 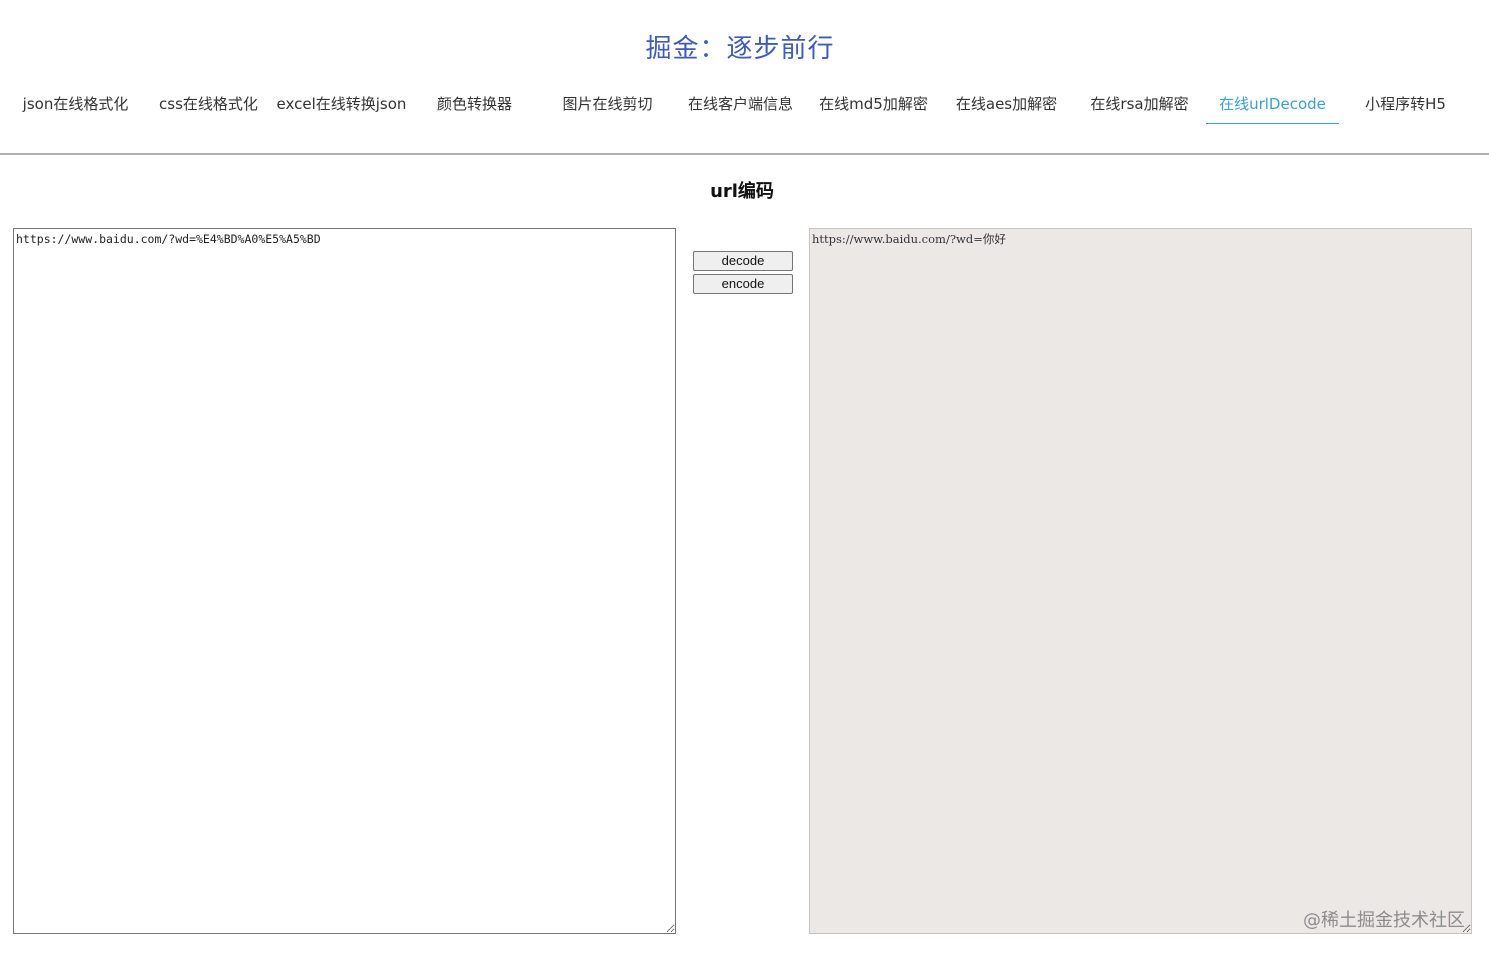 I want to click on header-divider, so click(x=744, y=154).